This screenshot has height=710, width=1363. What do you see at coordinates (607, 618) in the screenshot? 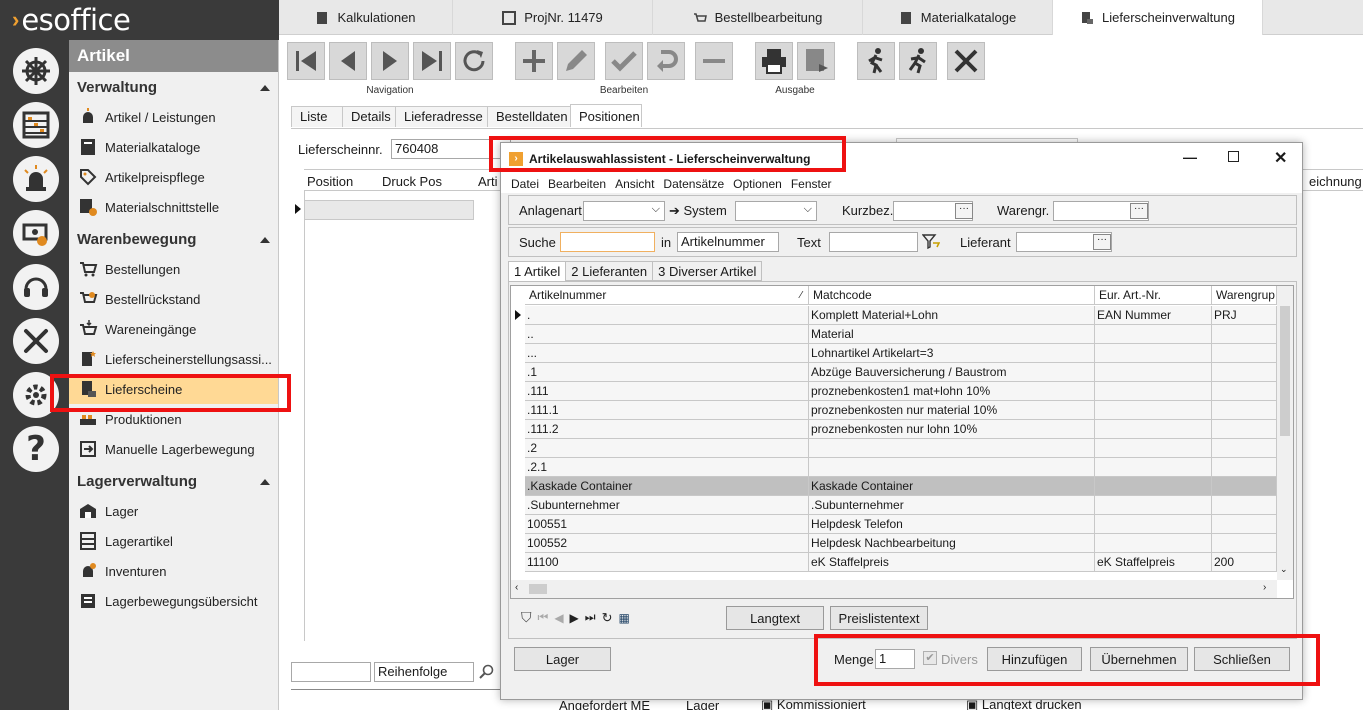
I see `refresh-icon: ↻` at bounding box center [607, 618].